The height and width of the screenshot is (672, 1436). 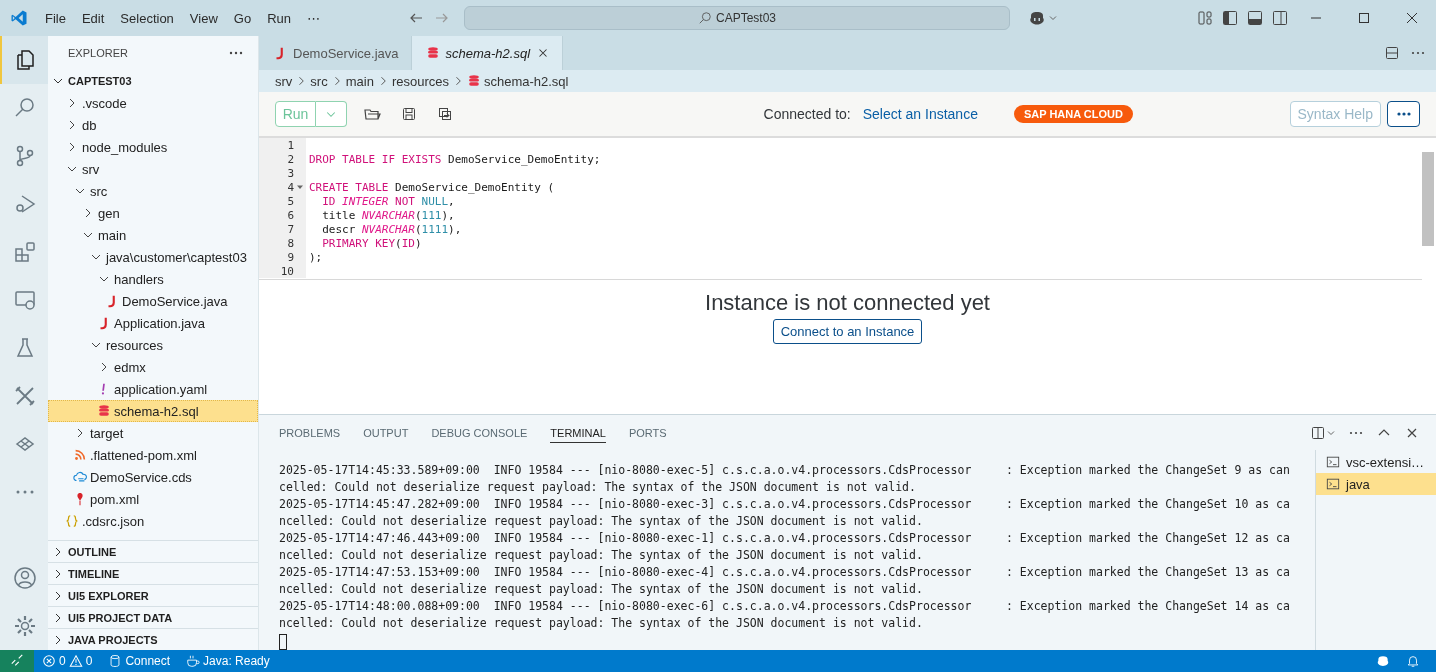 I want to click on tree-item: .cdsrc.json, so click(x=153, y=521).